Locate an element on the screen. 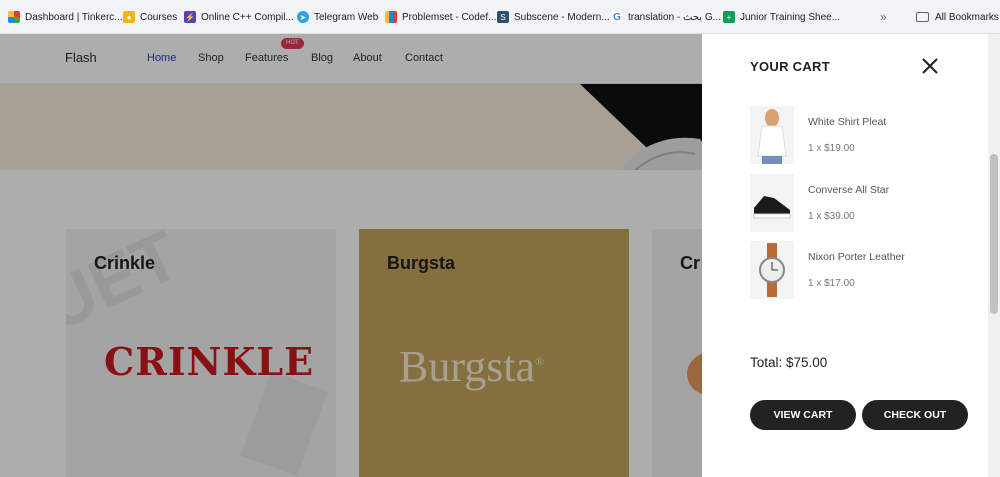 The image size is (1000, 477). folder-icon is located at coordinates (922, 17).